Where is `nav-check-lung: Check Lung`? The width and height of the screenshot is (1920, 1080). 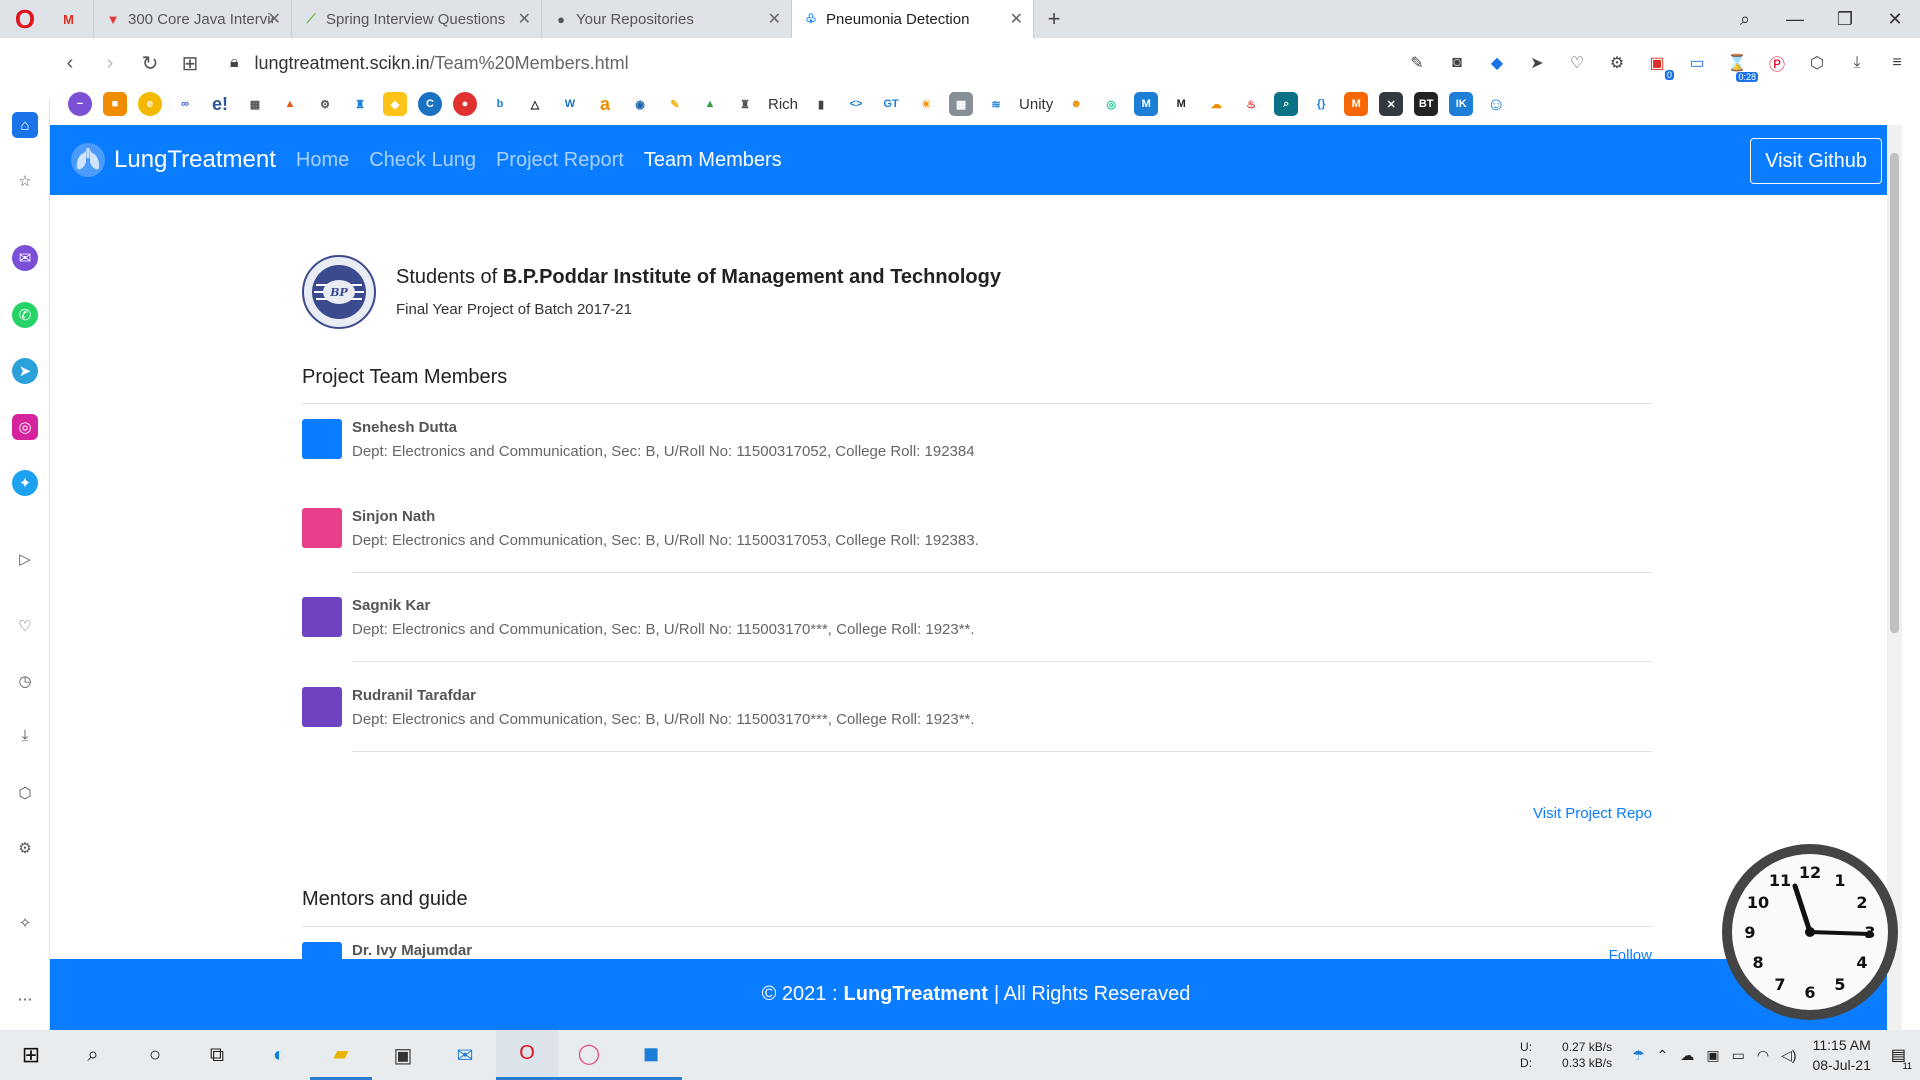
nav-check-lung: Check Lung is located at coordinates (422, 160).